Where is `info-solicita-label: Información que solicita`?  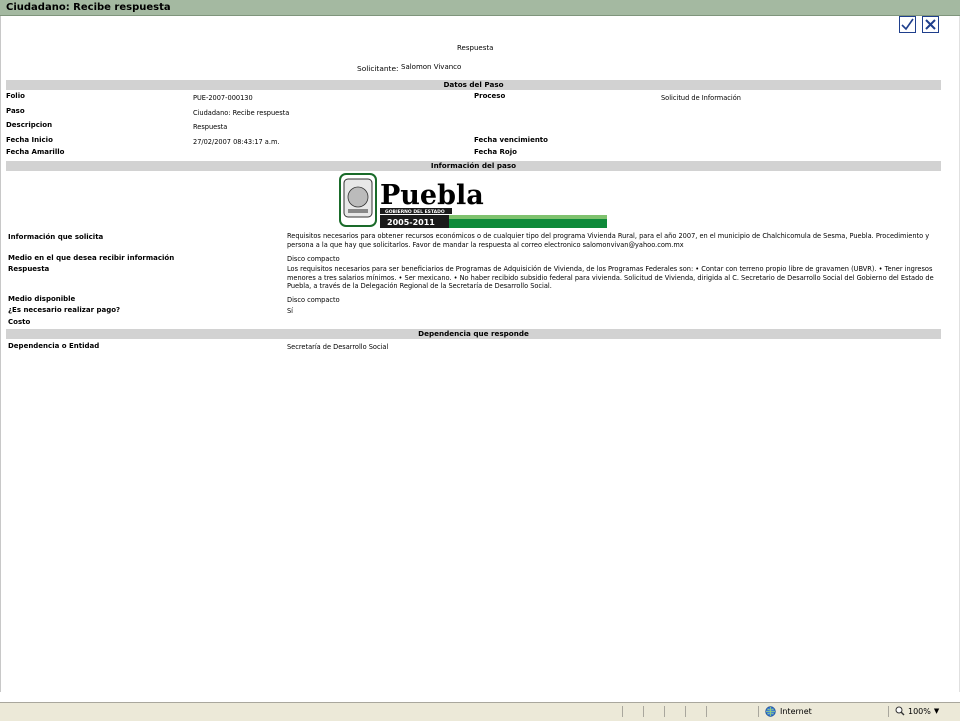
info-solicita-label: Información que solicita is located at coordinates (56, 237).